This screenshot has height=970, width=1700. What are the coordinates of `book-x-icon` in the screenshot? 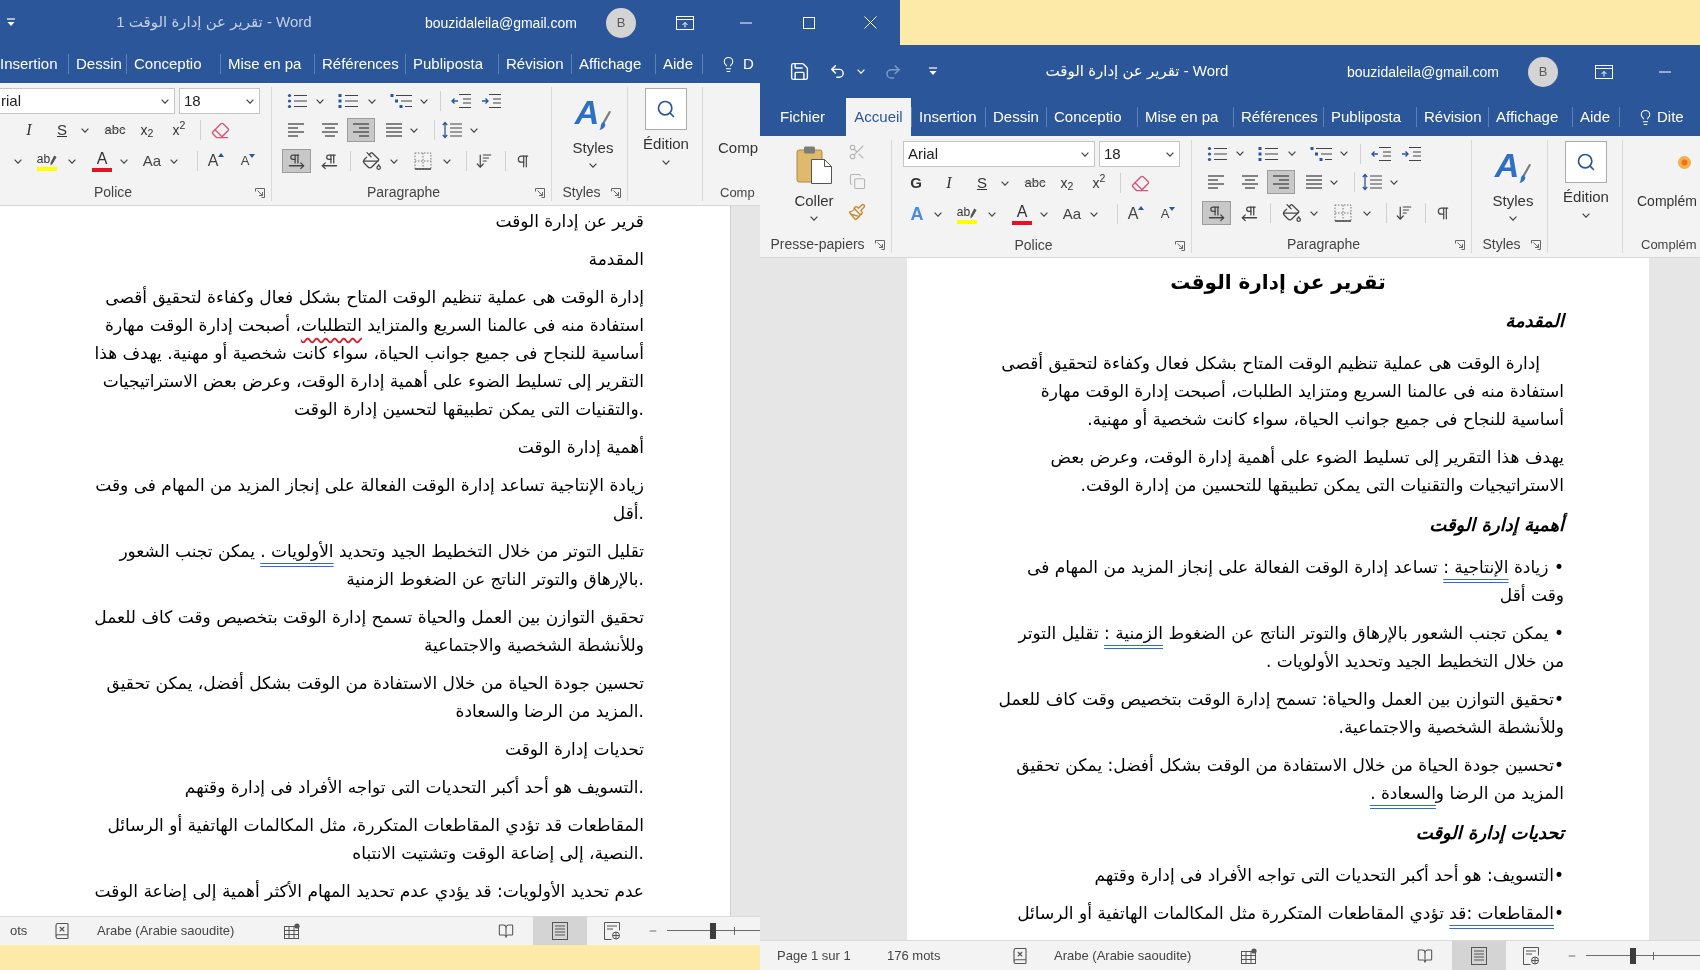 It's located at (62, 931).